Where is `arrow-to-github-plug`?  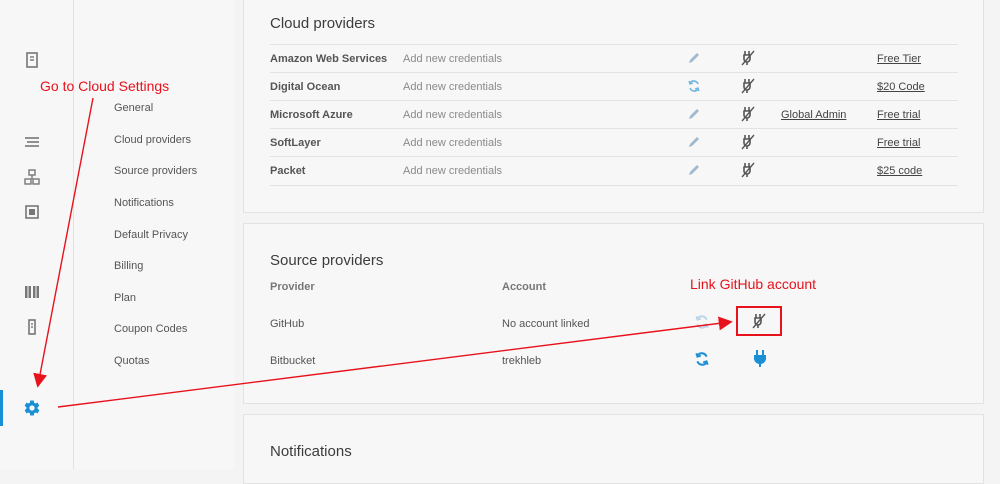 arrow-to-github-plug is located at coordinates (395, 362).